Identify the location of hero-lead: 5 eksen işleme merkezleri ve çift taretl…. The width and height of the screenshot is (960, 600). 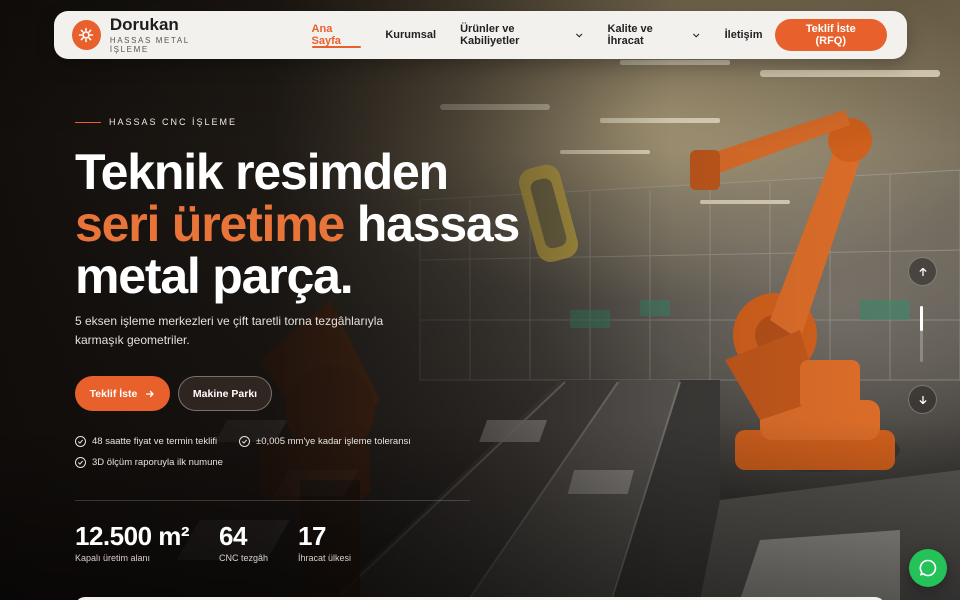
(229, 330).